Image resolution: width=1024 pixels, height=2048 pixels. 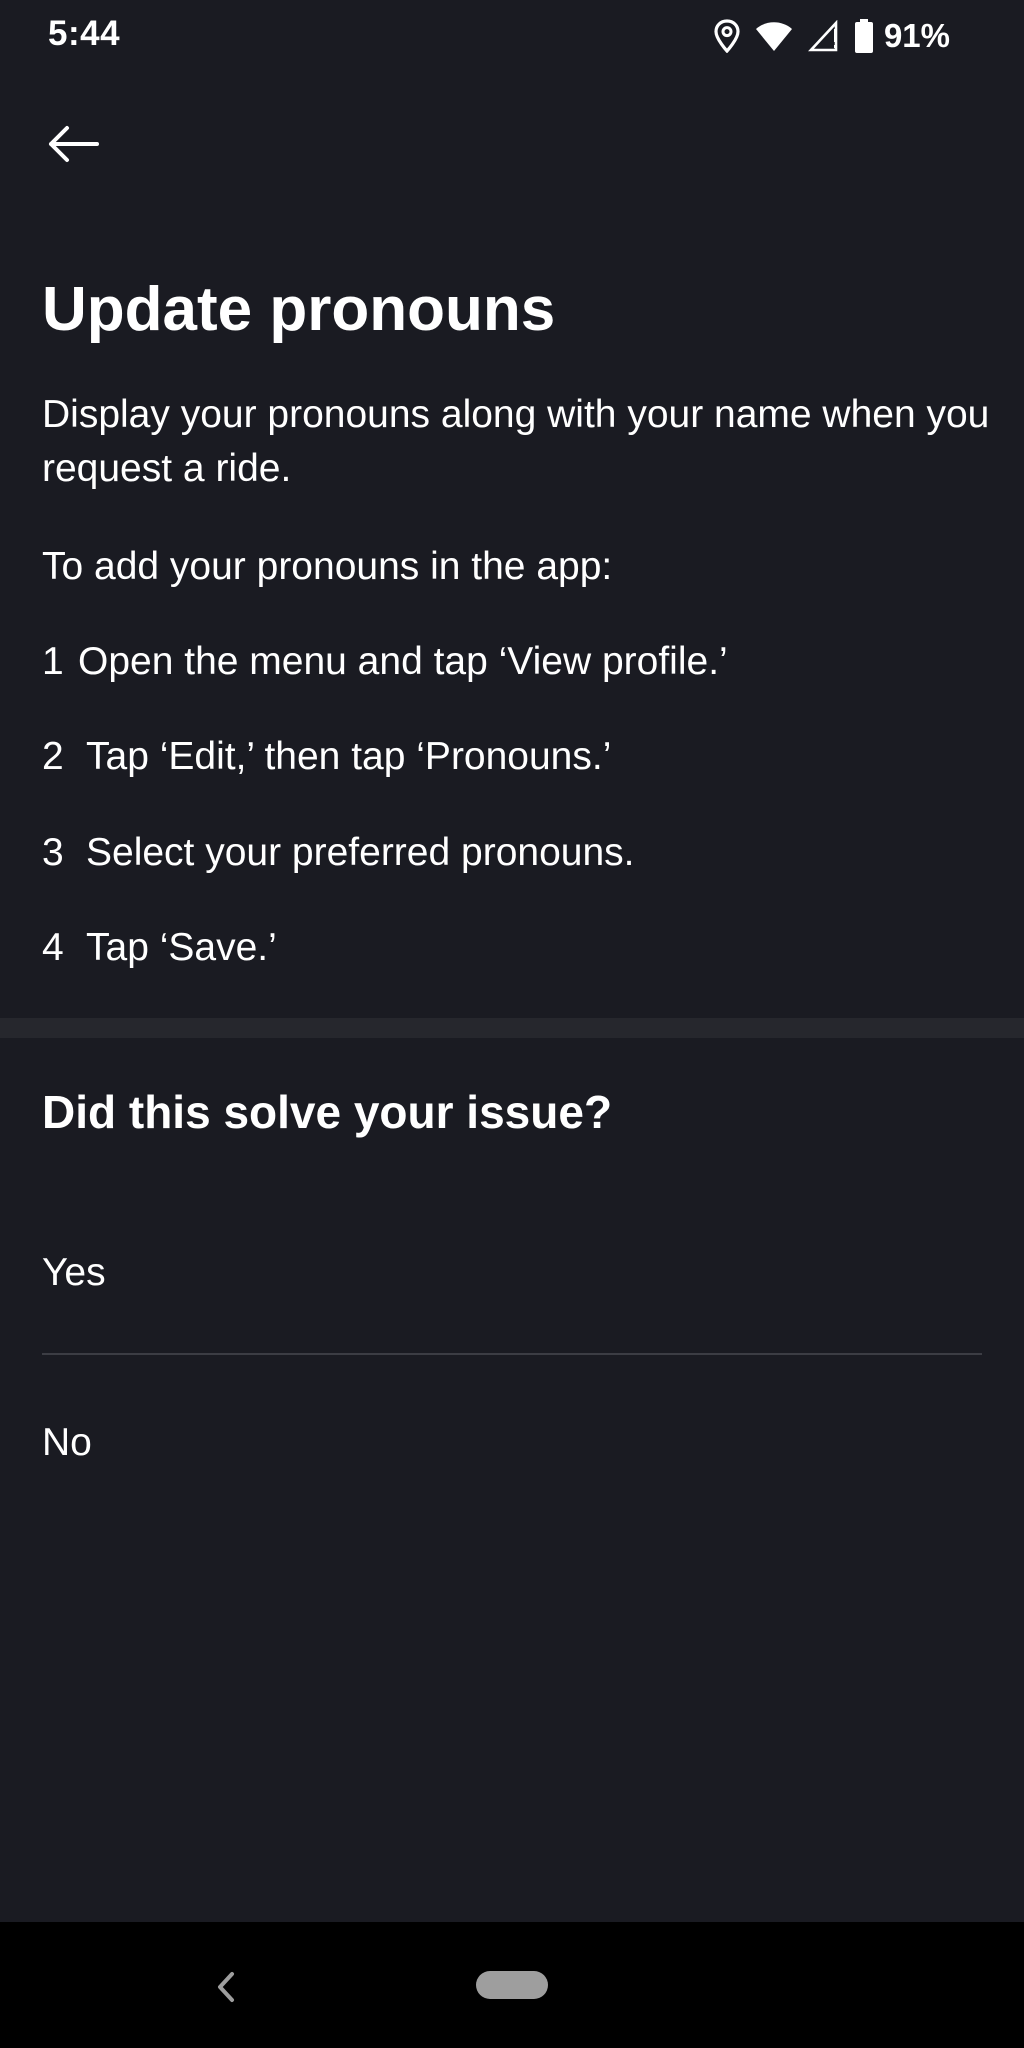 What do you see at coordinates (512, 1354) in the screenshot?
I see `option-separator` at bounding box center [512, 1354].